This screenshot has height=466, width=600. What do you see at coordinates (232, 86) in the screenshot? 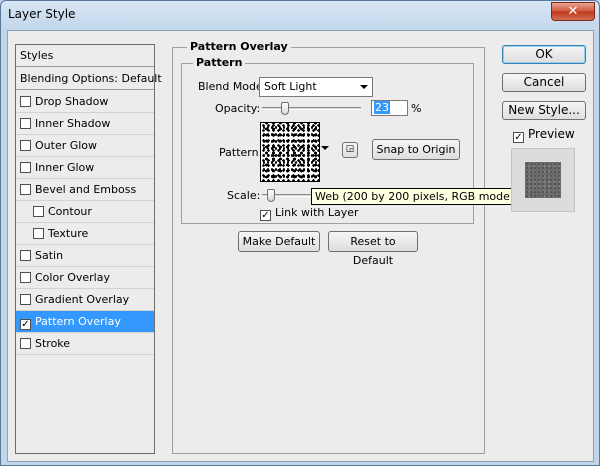
I see `blend-mode-label: Blend Mode:` at bounding box center [232, 86].